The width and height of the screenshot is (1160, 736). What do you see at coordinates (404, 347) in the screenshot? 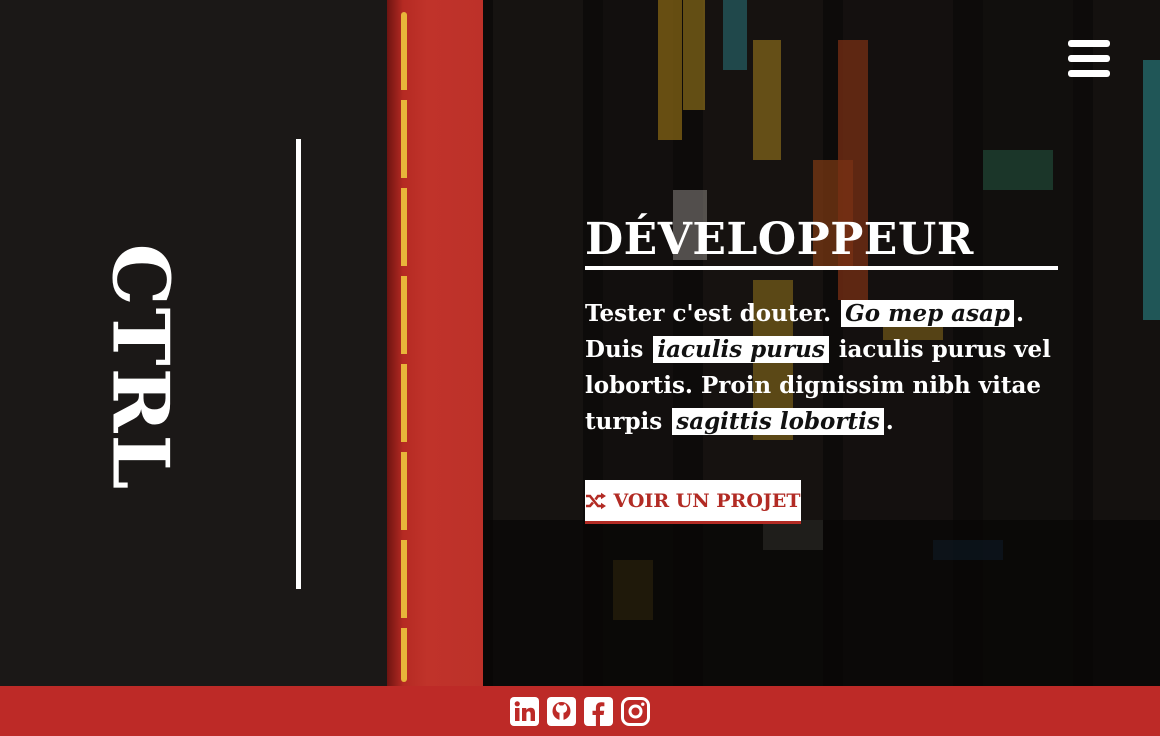
I see `road-dashes` at bounding box center [404, 347].